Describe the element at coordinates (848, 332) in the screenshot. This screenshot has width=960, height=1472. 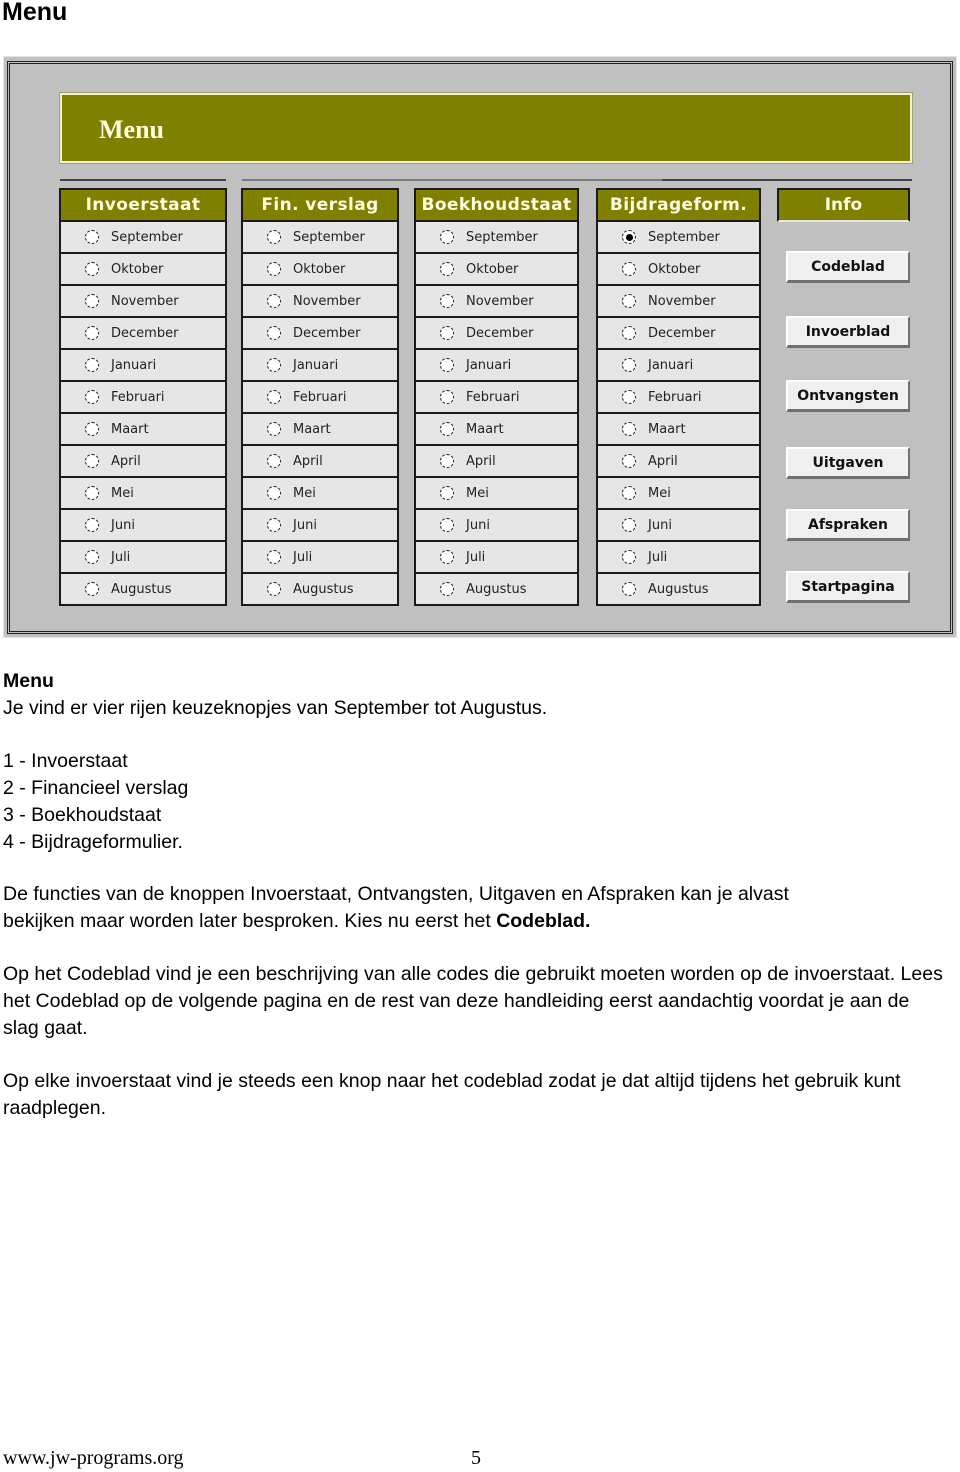
I see `invoerblad-button: Invoerblad` at that location.